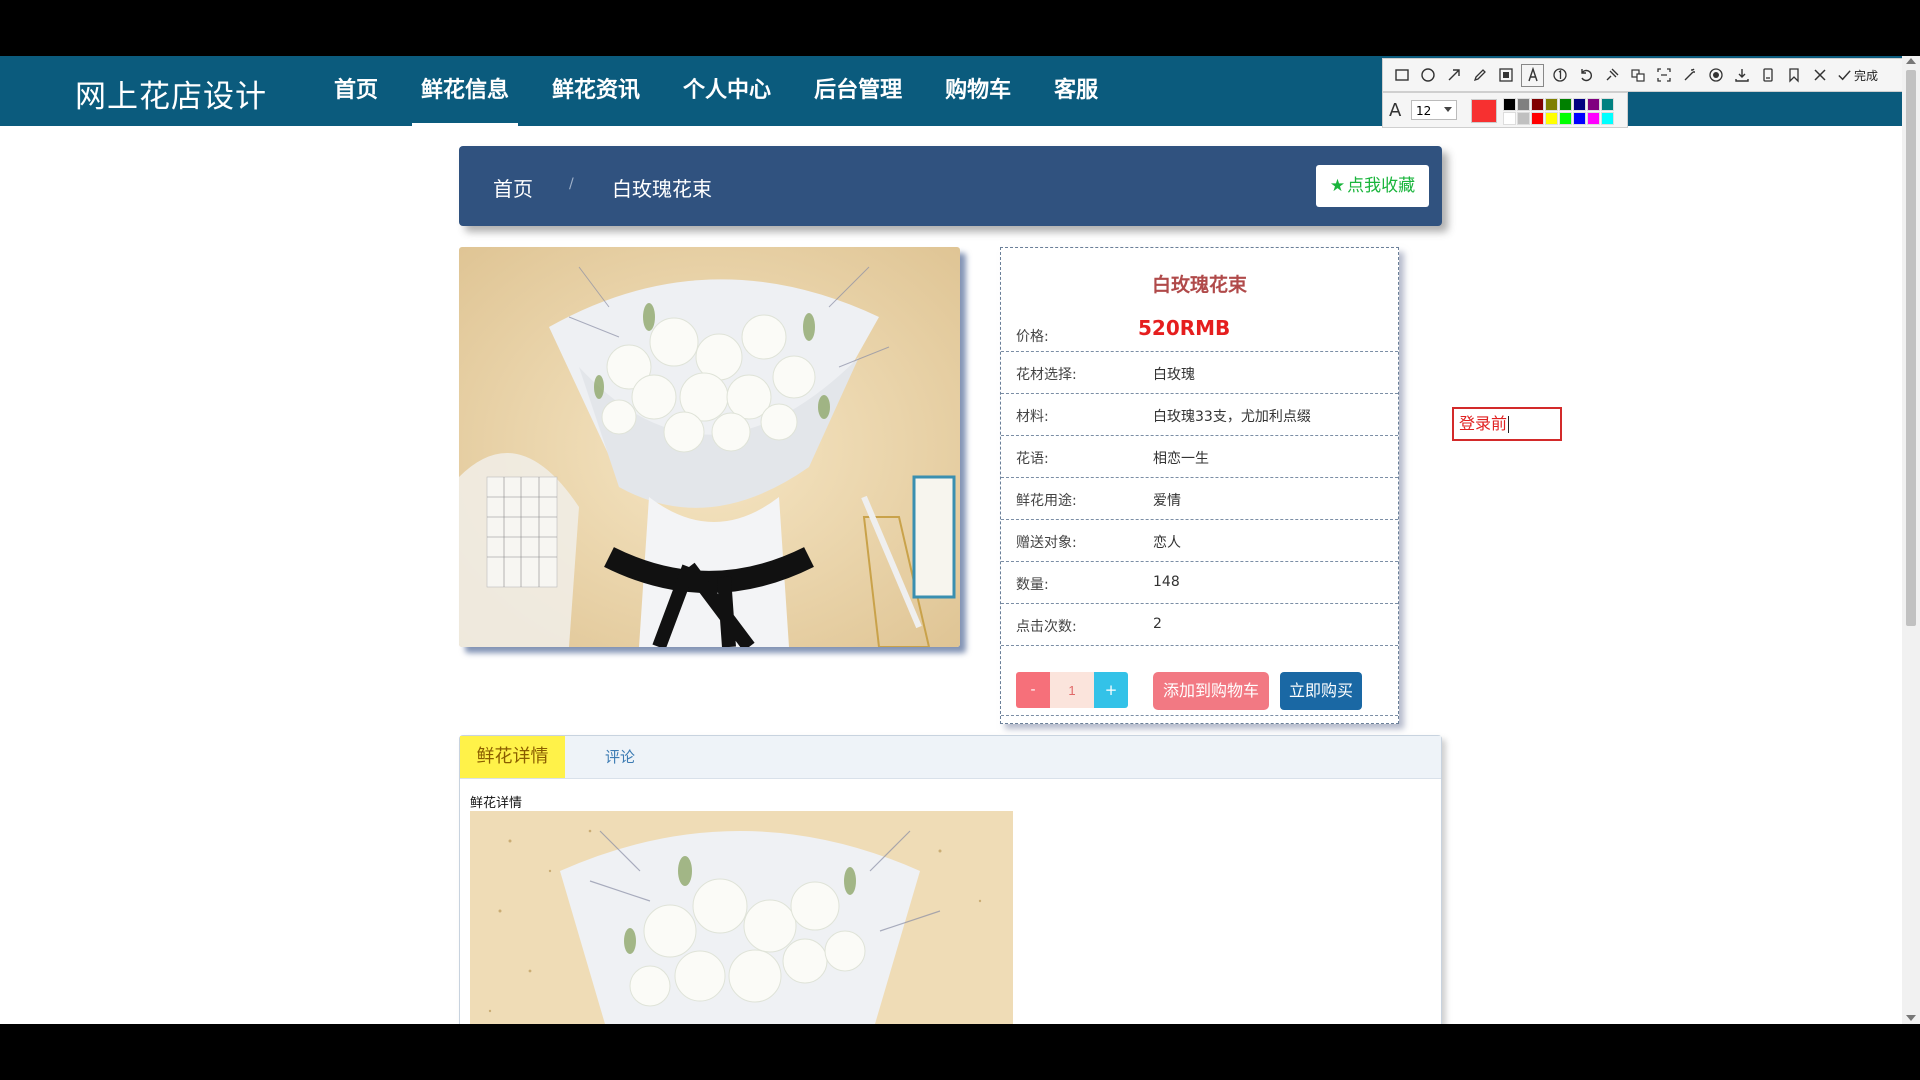 Image resolution: width=1920 pixels, height=1080 pixels. What do you see at coordinates (171, 93) in the screenshot?
I see `site-brand: 网上花店设计` at bounding box center [171, 93].